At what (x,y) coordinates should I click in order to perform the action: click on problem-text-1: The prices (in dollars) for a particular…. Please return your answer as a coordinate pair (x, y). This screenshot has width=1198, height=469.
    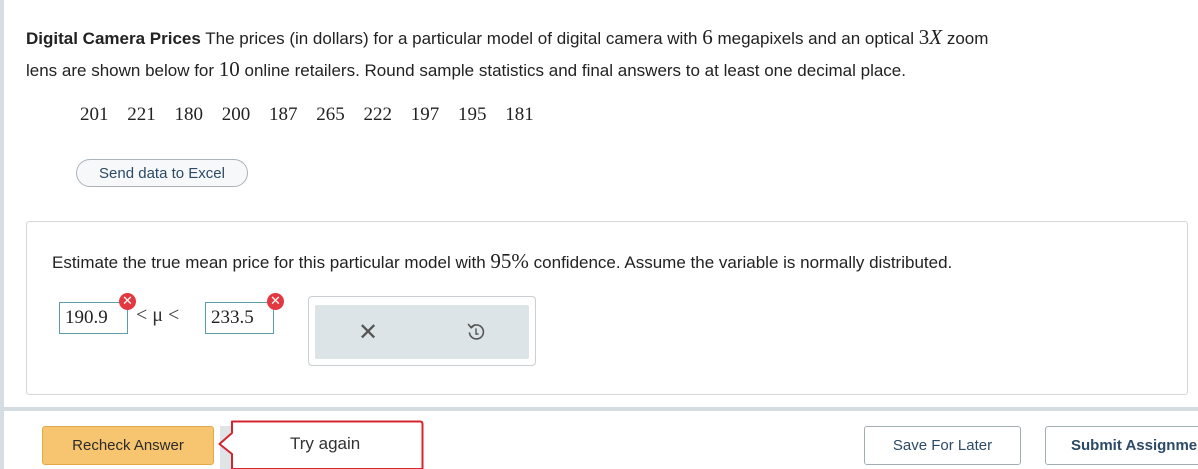
    Looking at the image, I should click on (451, 38).